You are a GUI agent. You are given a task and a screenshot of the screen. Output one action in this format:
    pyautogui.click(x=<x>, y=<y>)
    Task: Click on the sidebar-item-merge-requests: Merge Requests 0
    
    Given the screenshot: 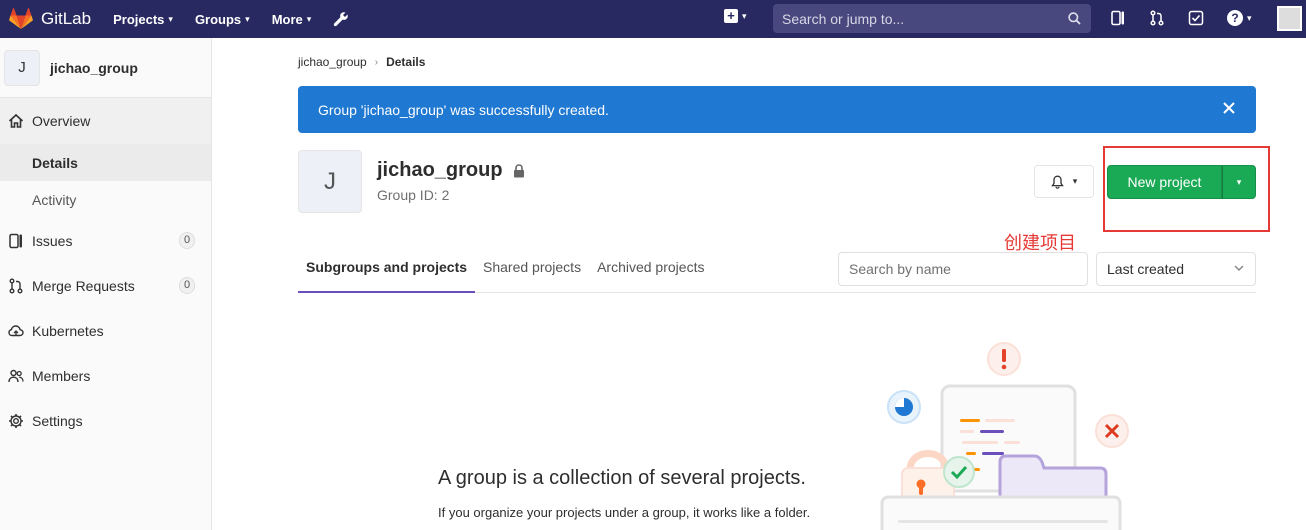 What is the action you would take?
    pyautogui.click(x=105, y=285)
    